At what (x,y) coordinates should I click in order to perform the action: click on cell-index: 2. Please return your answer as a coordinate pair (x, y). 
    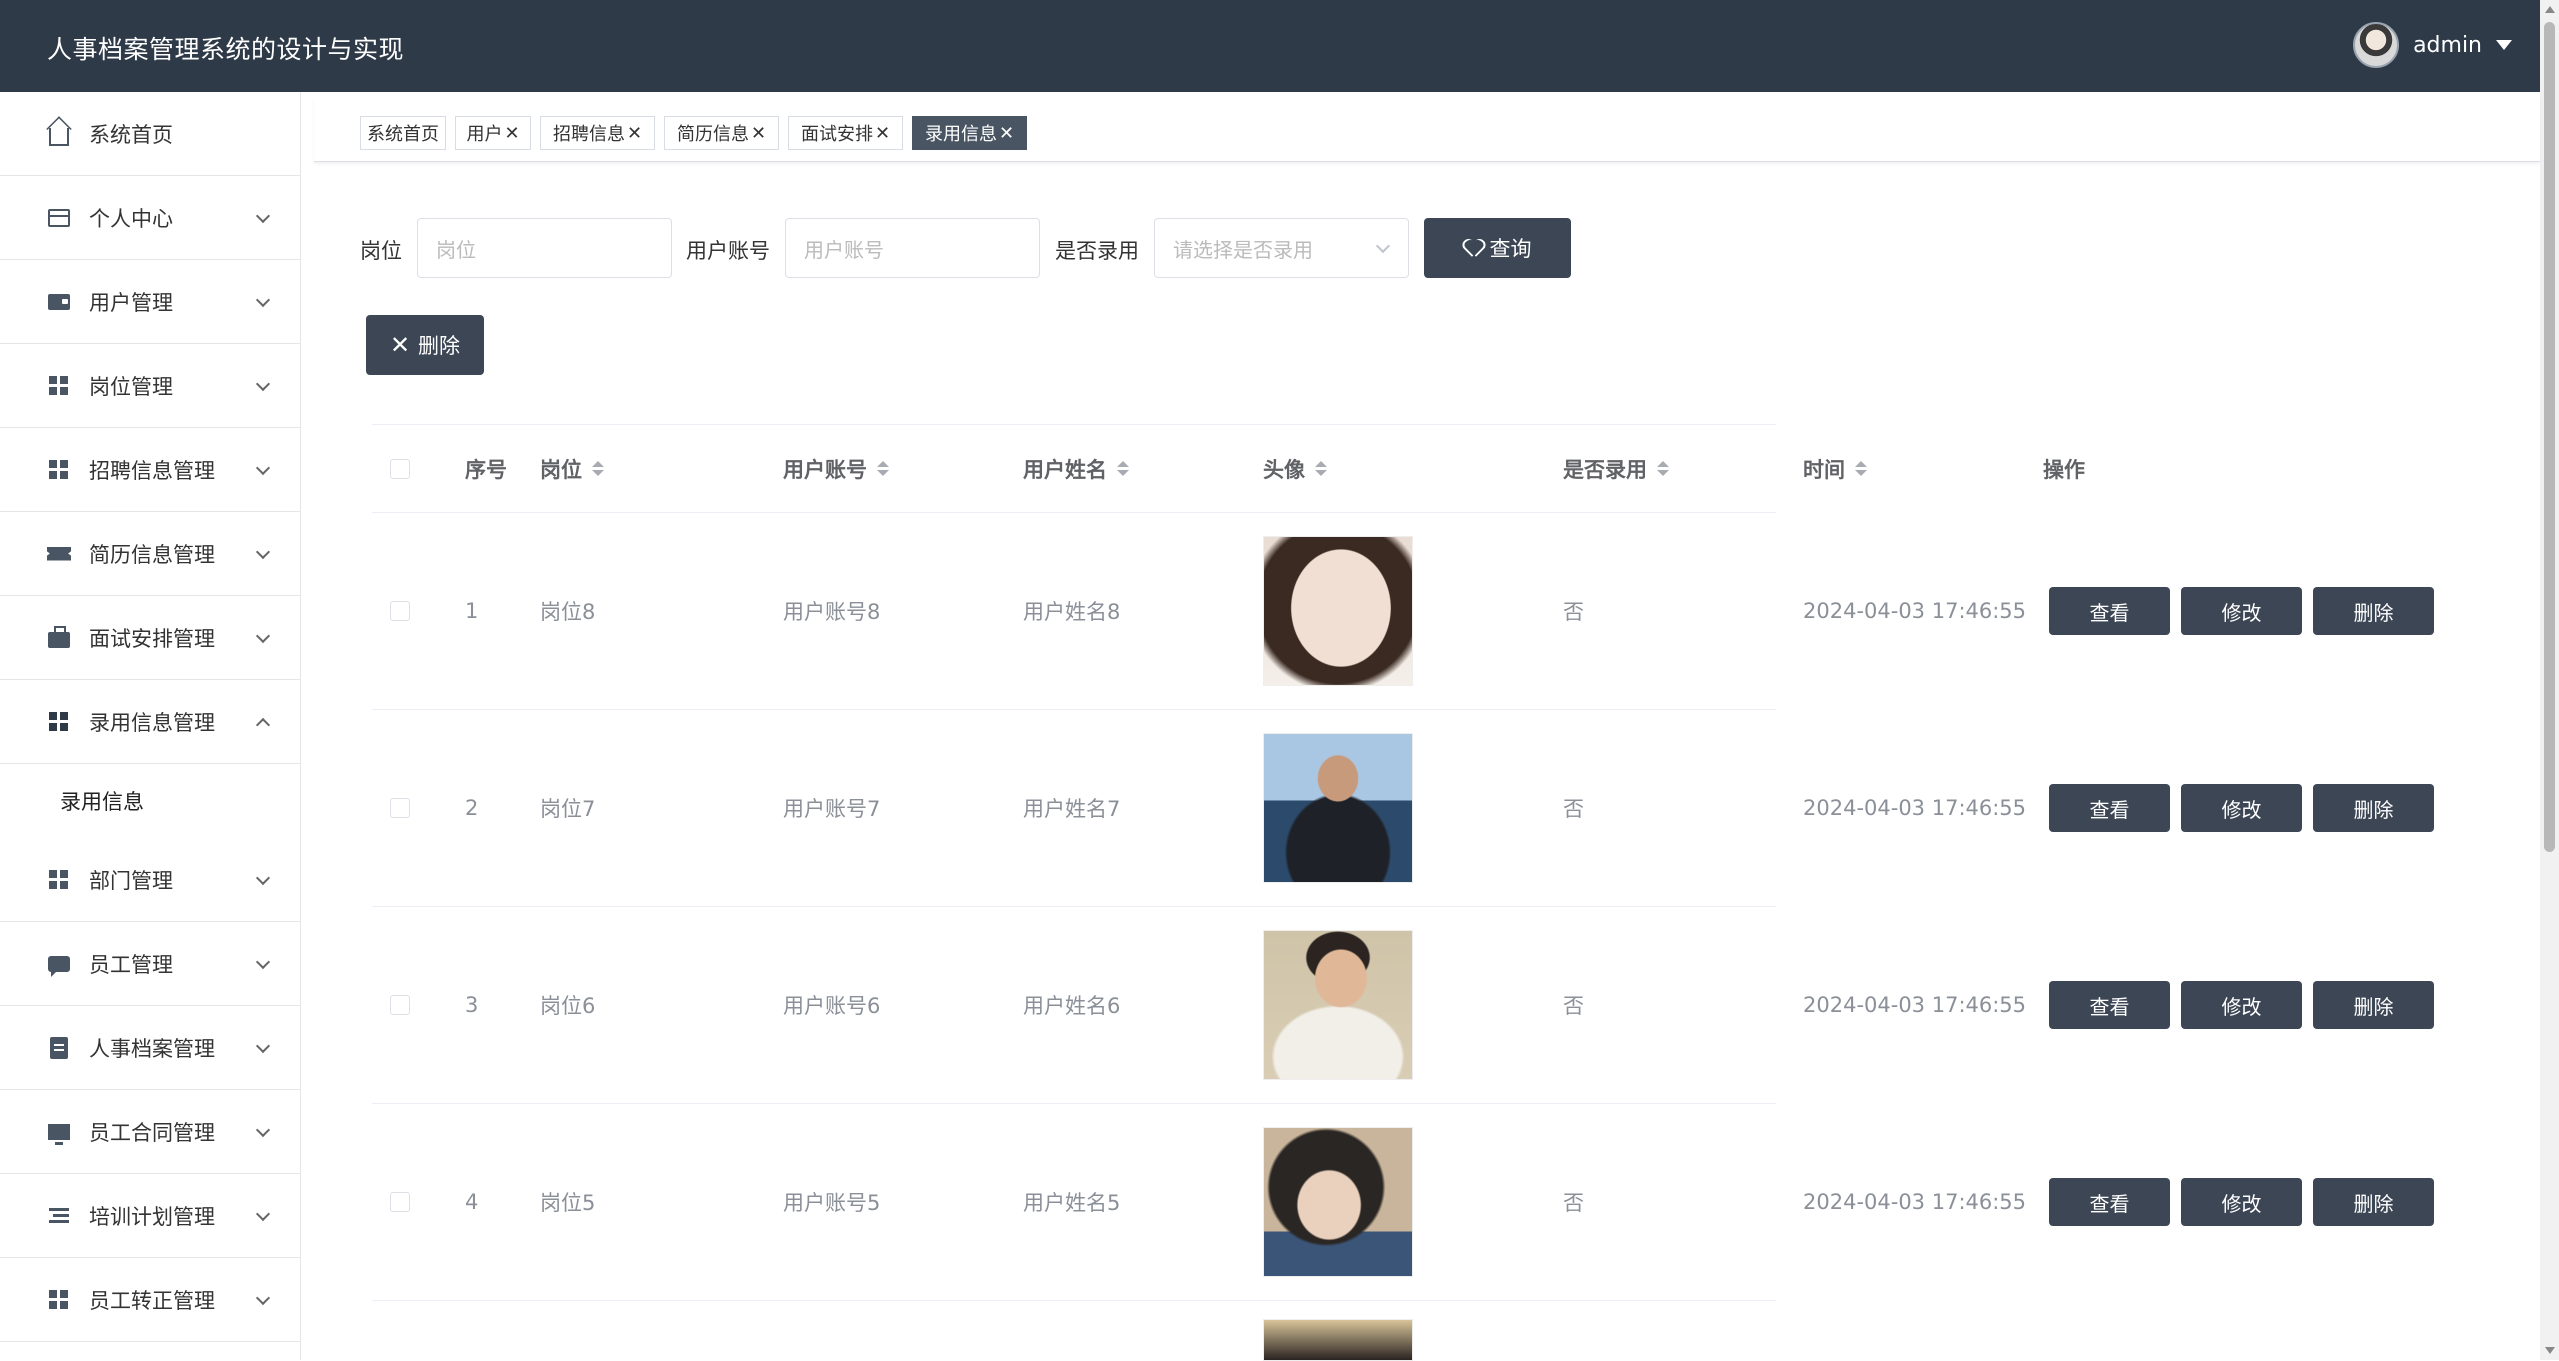
    Looking at the image, I should click on (472, 808).